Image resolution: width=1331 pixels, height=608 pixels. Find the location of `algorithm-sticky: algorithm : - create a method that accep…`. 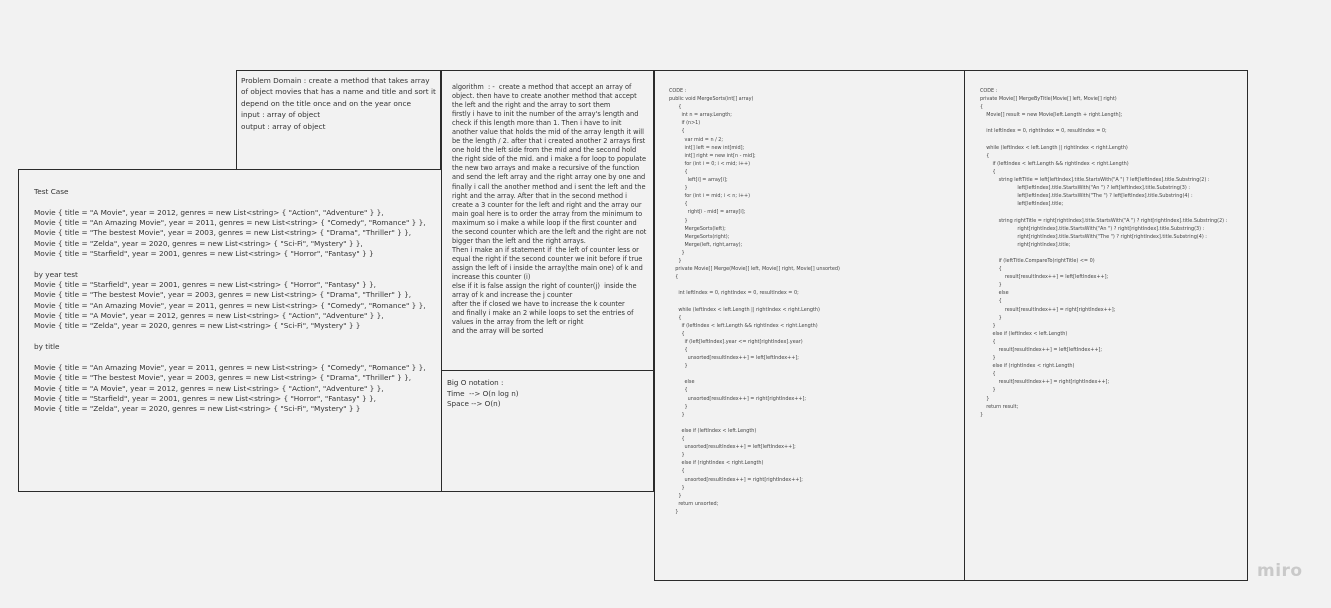

algorithm-sticky: algorithm : - create a method that accep… is located at coordinates (547, 220).